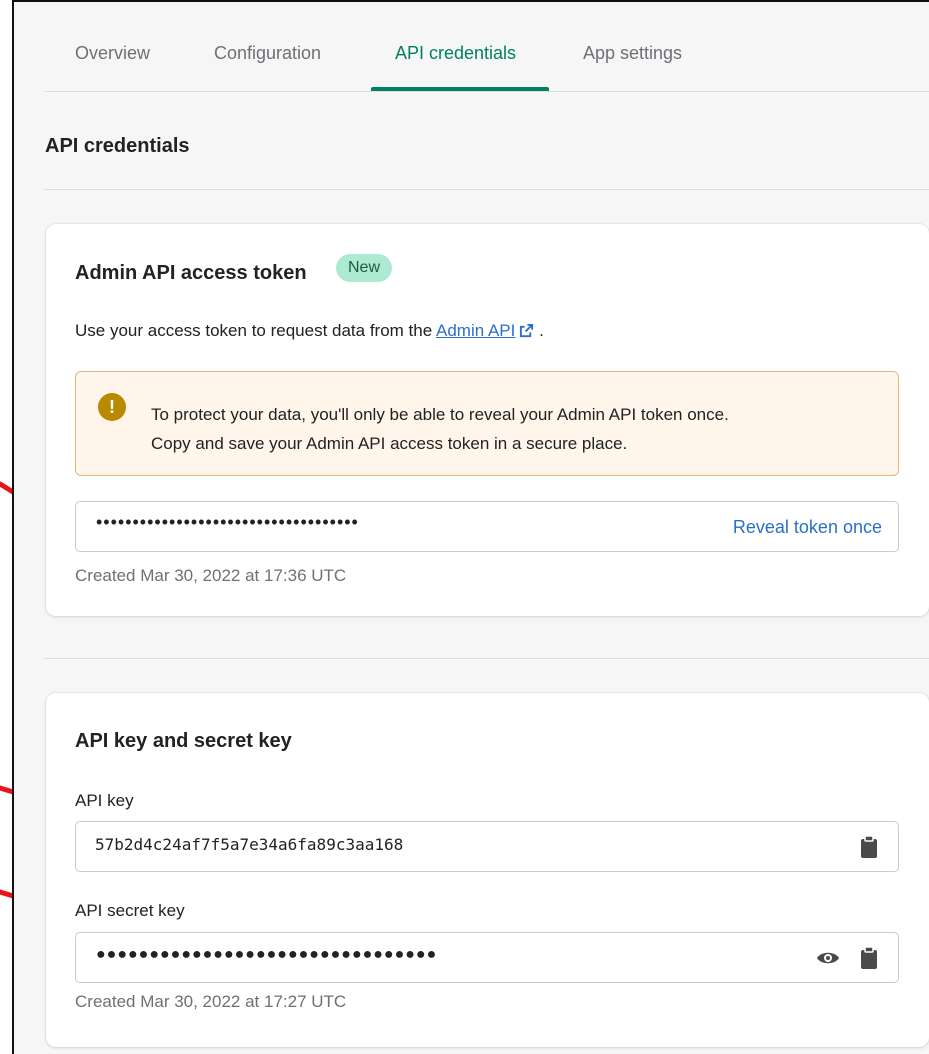  Describe the element at coordinates (487, 846) in the screenshot. I see `api-key-field: 57b2d4c24af7f5a7e34a6fa89c3aa168` at that location.